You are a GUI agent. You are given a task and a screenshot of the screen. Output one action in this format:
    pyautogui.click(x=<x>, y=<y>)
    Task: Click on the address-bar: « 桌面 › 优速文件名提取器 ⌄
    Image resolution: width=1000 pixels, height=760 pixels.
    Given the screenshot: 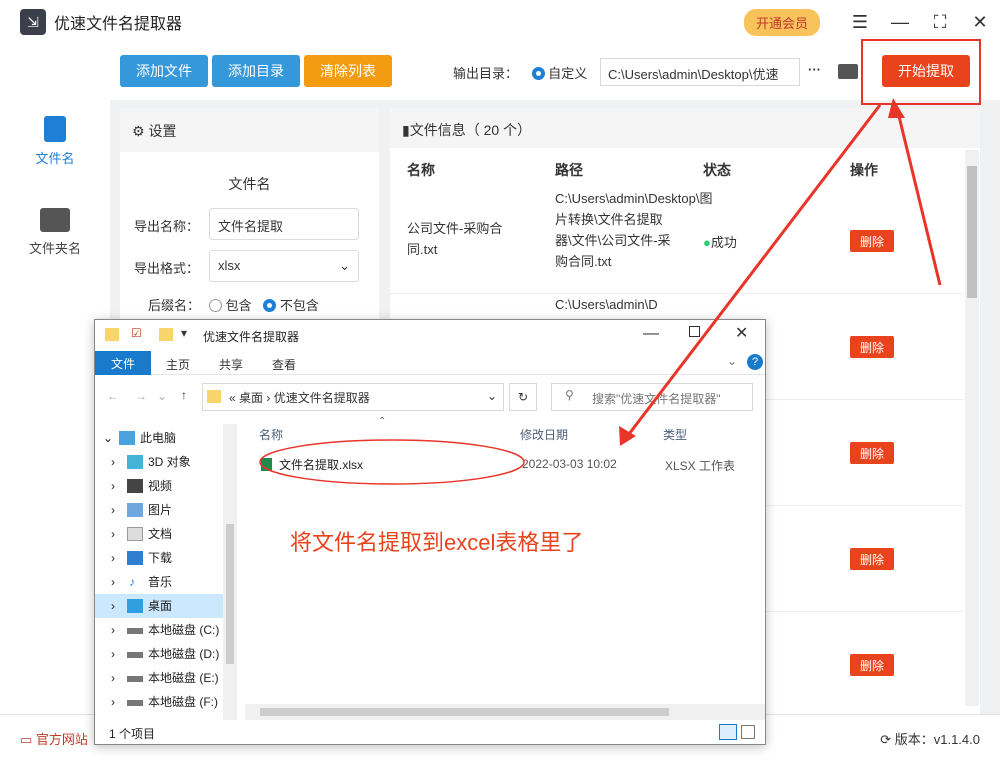 What is the action you would take?
    pyautogui.click(x=353, y=397)
    